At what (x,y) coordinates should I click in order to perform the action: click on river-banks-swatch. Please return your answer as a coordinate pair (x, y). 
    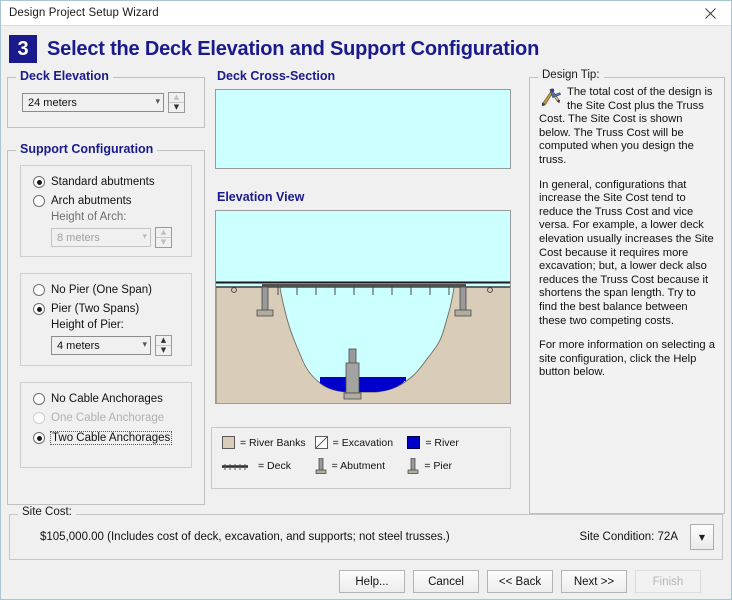
    Looking at the image, I should click on (228, 442).